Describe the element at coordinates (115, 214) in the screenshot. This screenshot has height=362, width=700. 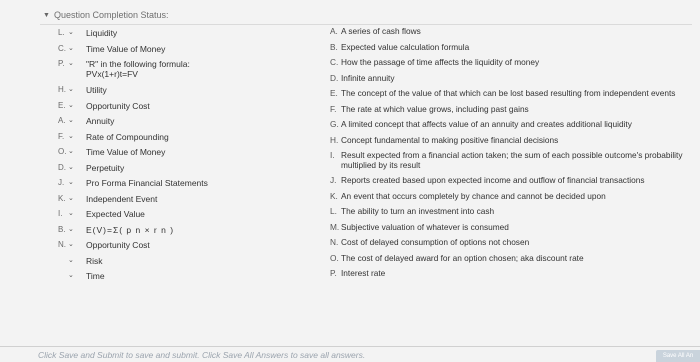
I see `term-label: Expected Value` at that location.